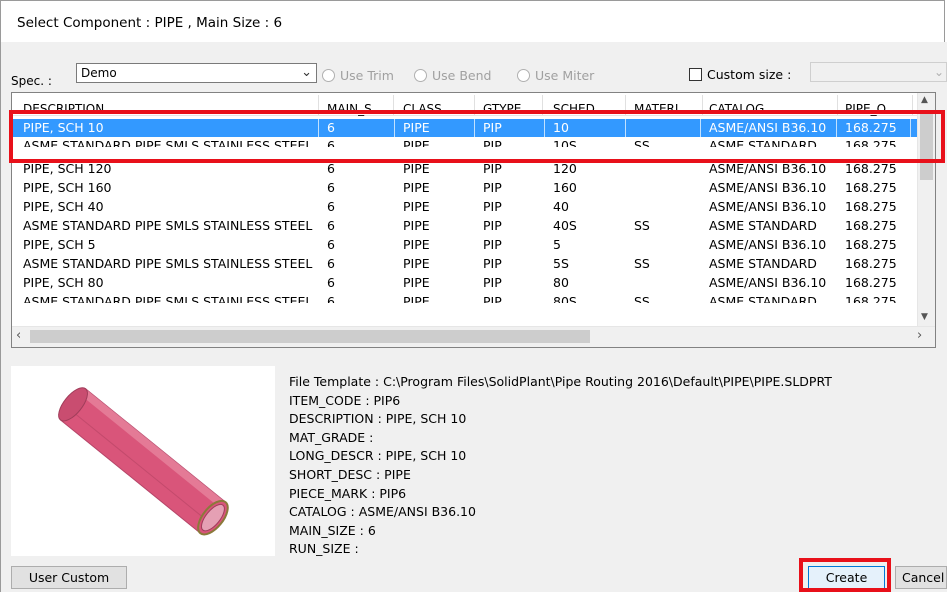 This screenshot has width=947, height=592. I want to click on scrollbar-thumb, so click(310, 336).